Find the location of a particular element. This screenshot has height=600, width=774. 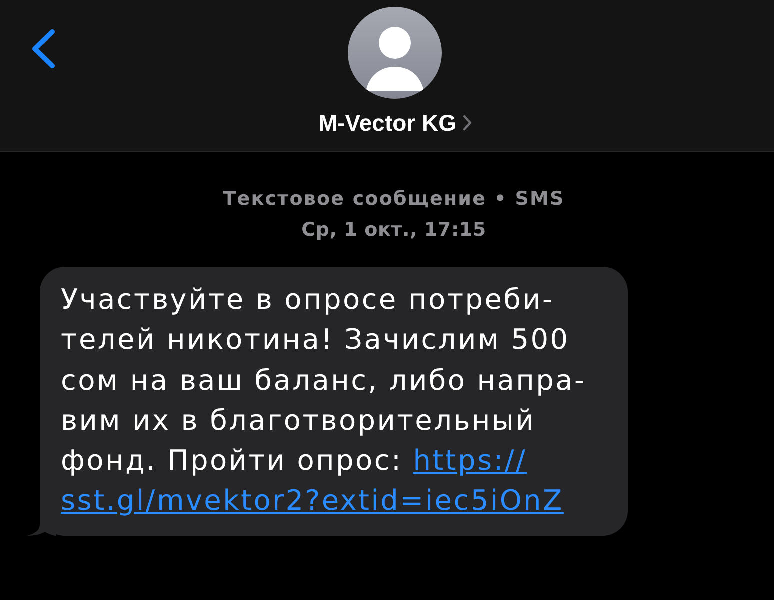

avatar-icon is located at coordinates (395, 53).